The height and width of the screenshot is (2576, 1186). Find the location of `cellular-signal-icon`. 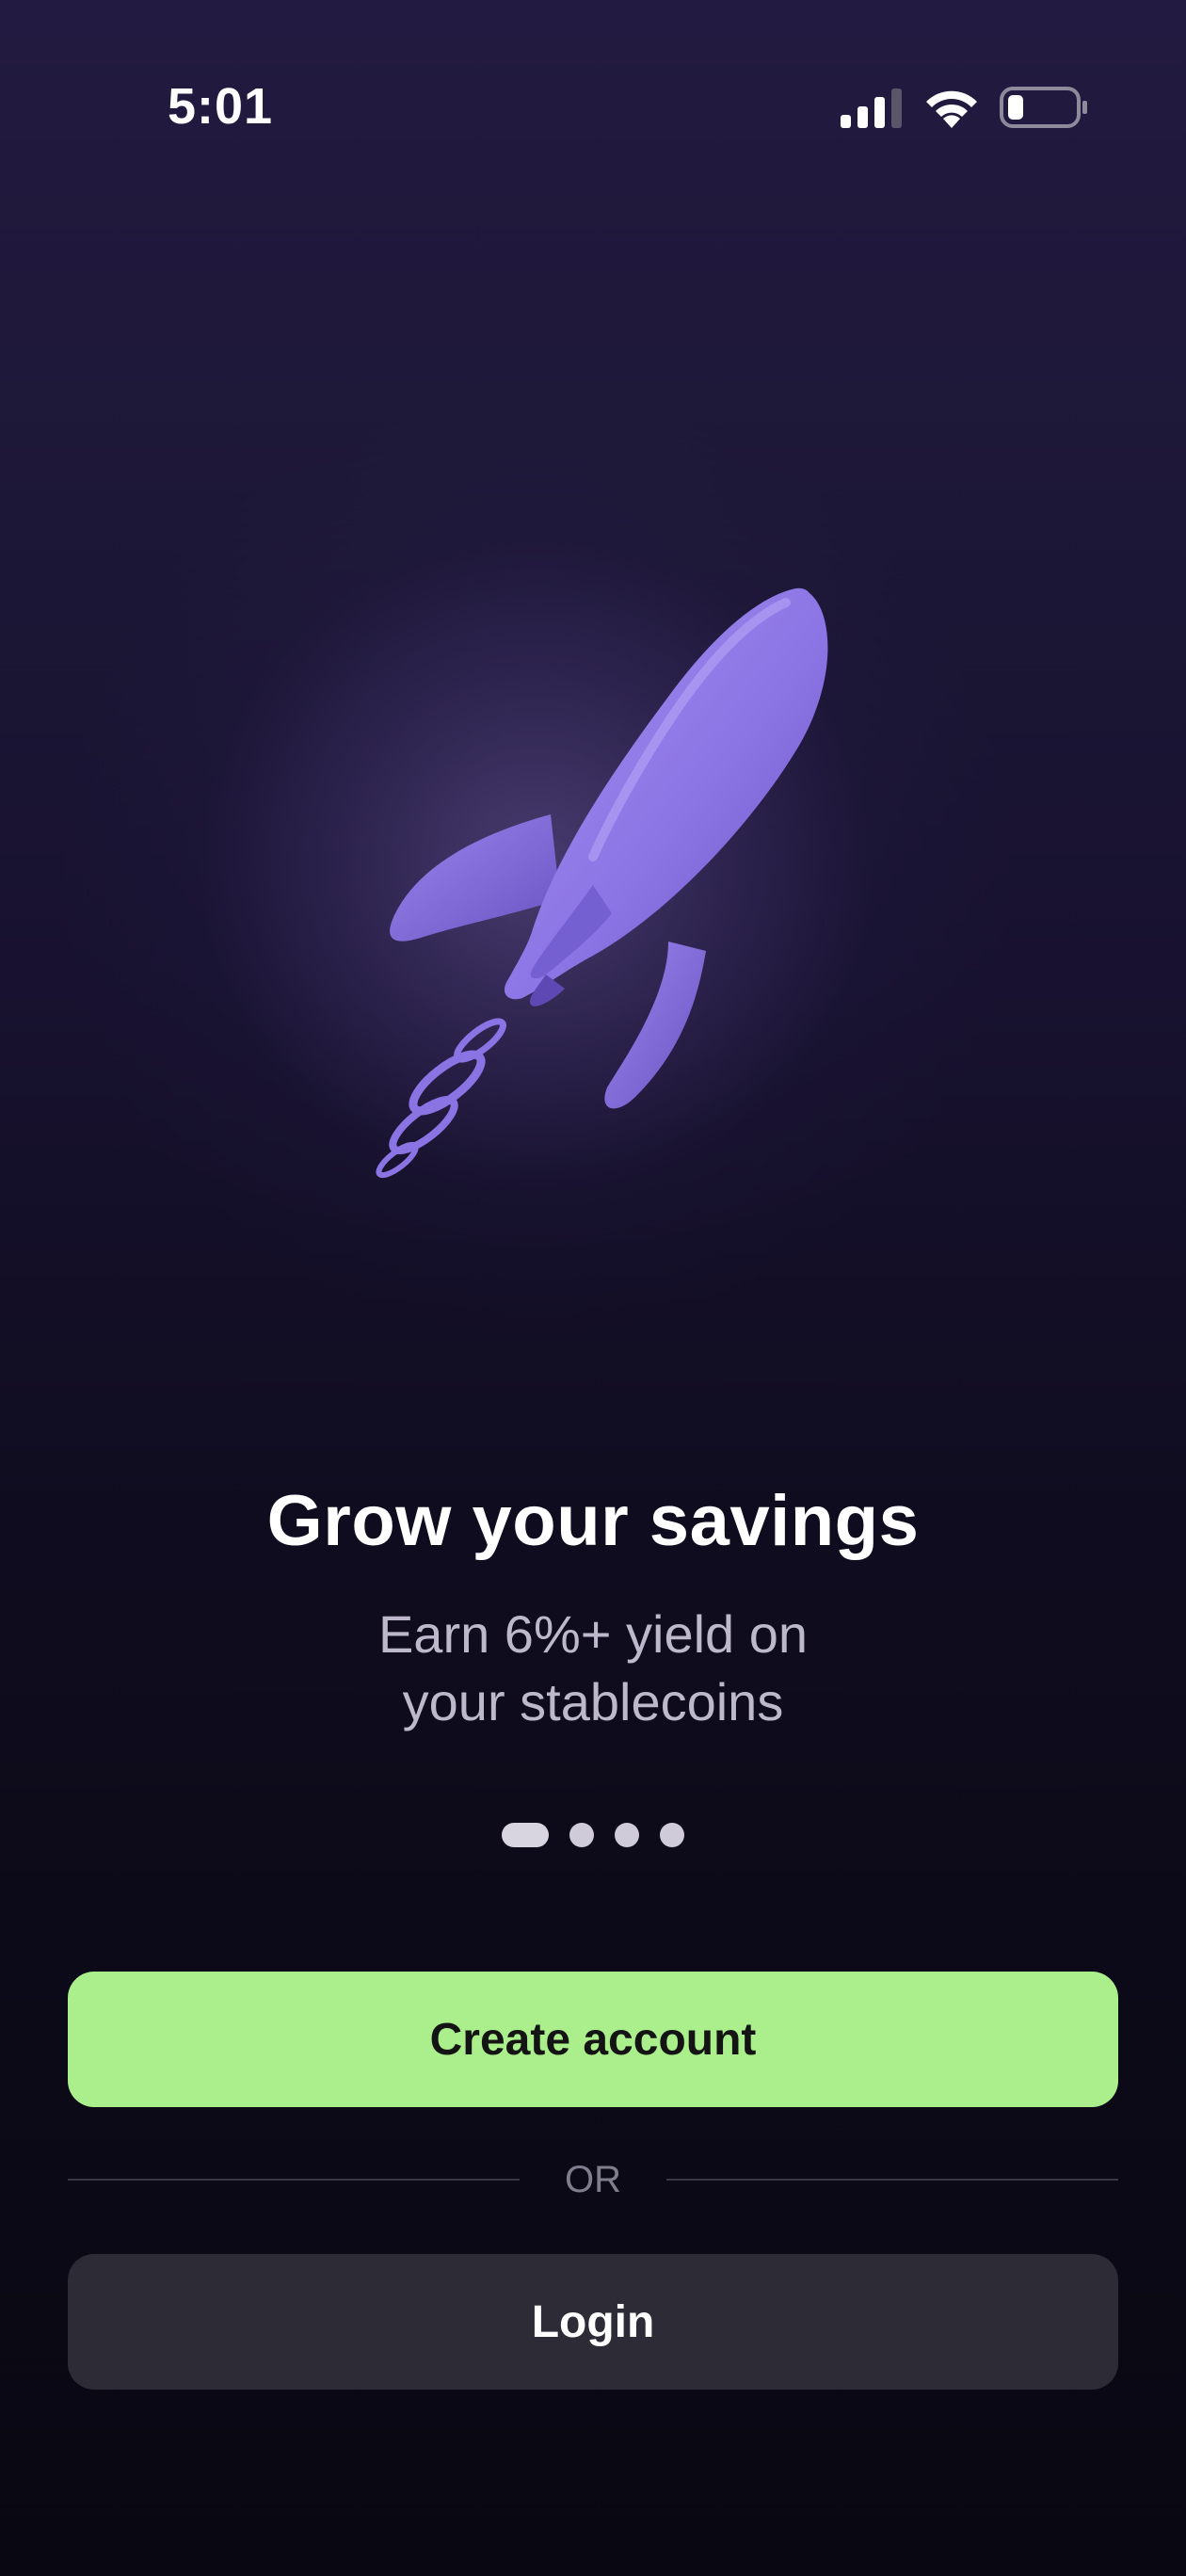

cellular-signal-icon is located at coordinates (871, 108).